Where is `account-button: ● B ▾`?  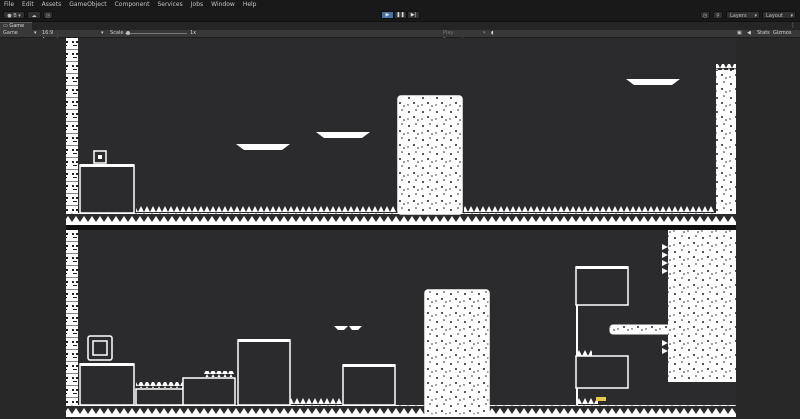
account-button: ● B ▾ is located at coordinates (14, 15).